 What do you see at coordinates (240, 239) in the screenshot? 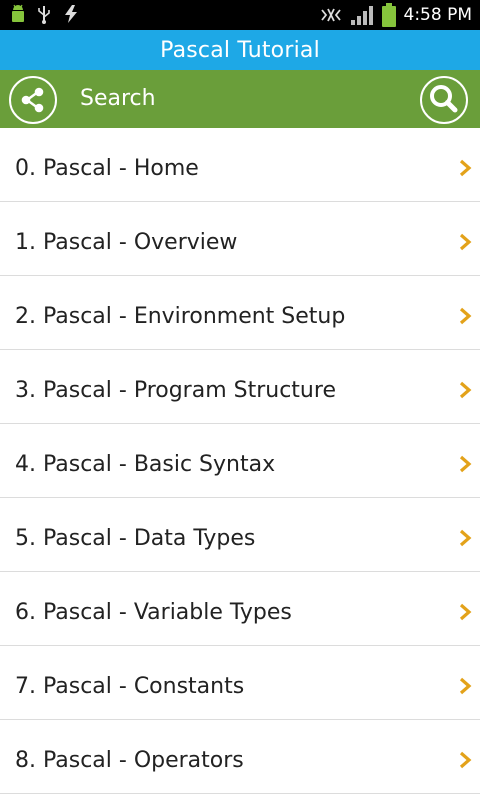
I see `list-item: 1. Pascal - Overview` at bounding box center [240, 239].